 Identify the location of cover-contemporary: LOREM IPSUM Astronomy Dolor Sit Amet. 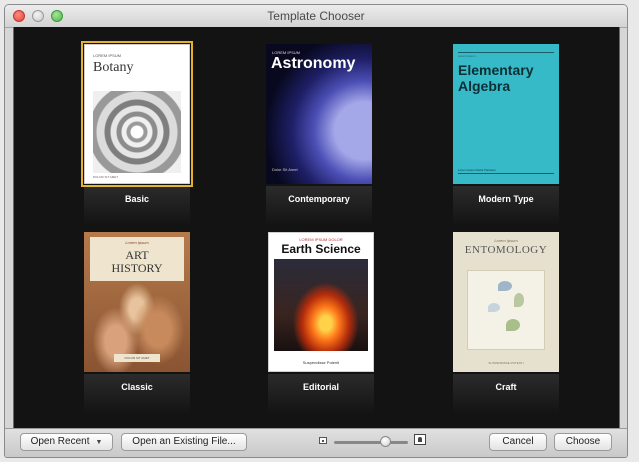
(319, 114).